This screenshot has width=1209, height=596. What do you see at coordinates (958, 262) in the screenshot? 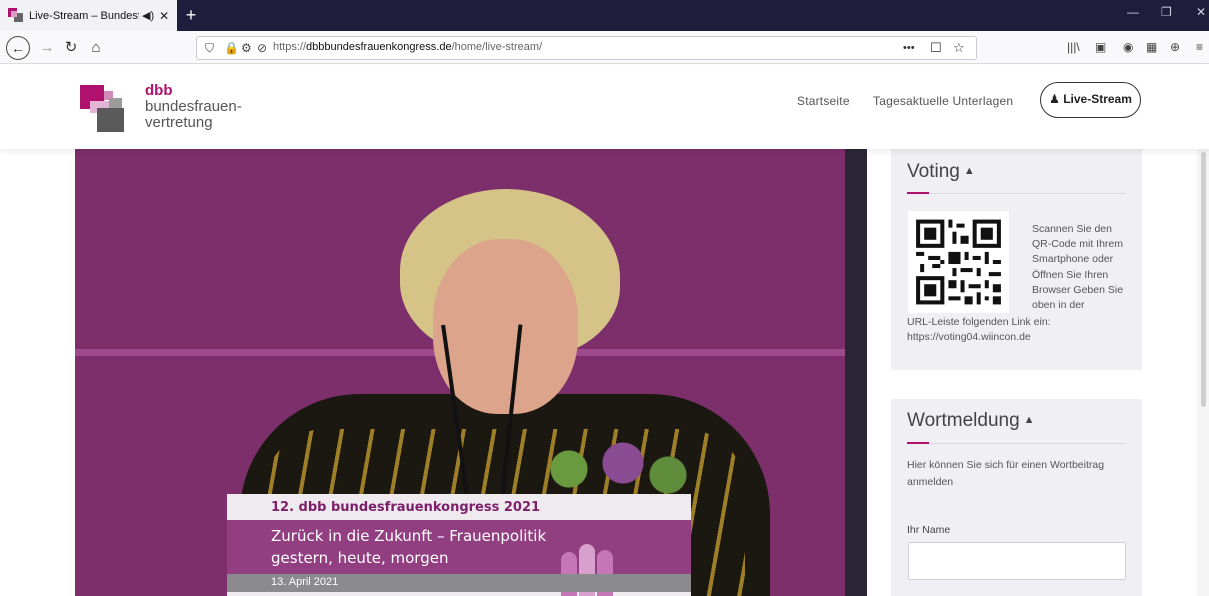
I see `qr-code-icon` at bounding box center [958, 262].